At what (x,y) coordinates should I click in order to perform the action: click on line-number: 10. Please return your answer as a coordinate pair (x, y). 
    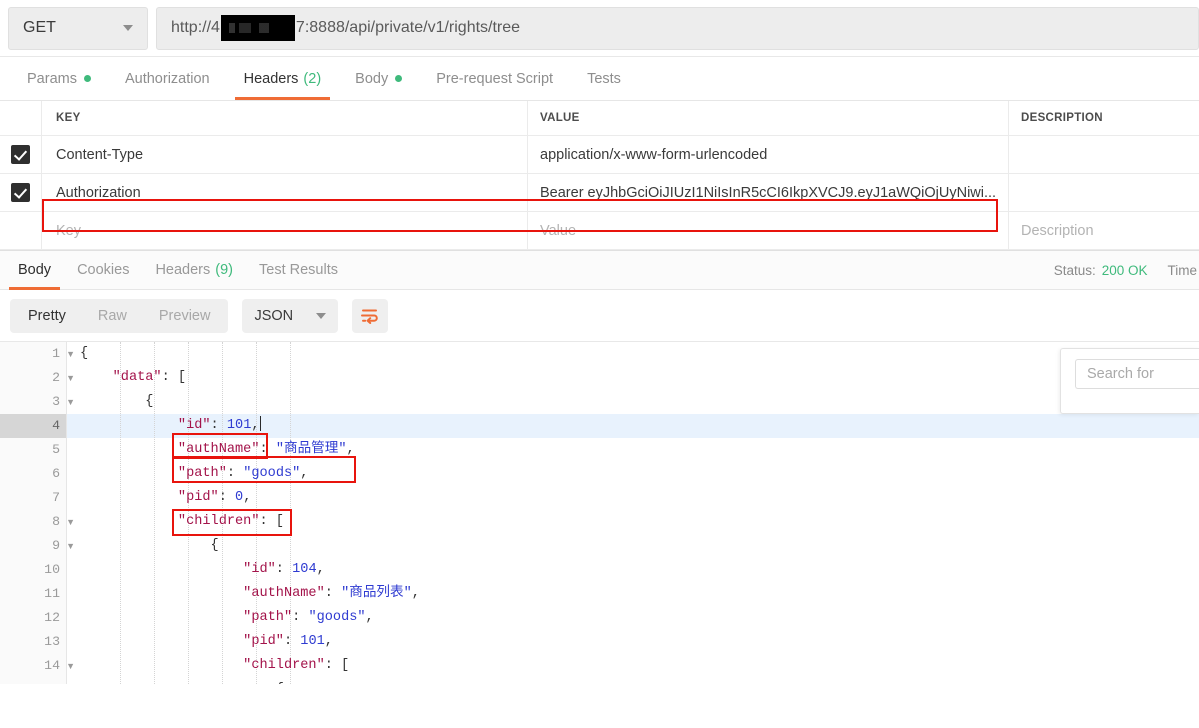
    Looking at the image, I should click on (33, 570).